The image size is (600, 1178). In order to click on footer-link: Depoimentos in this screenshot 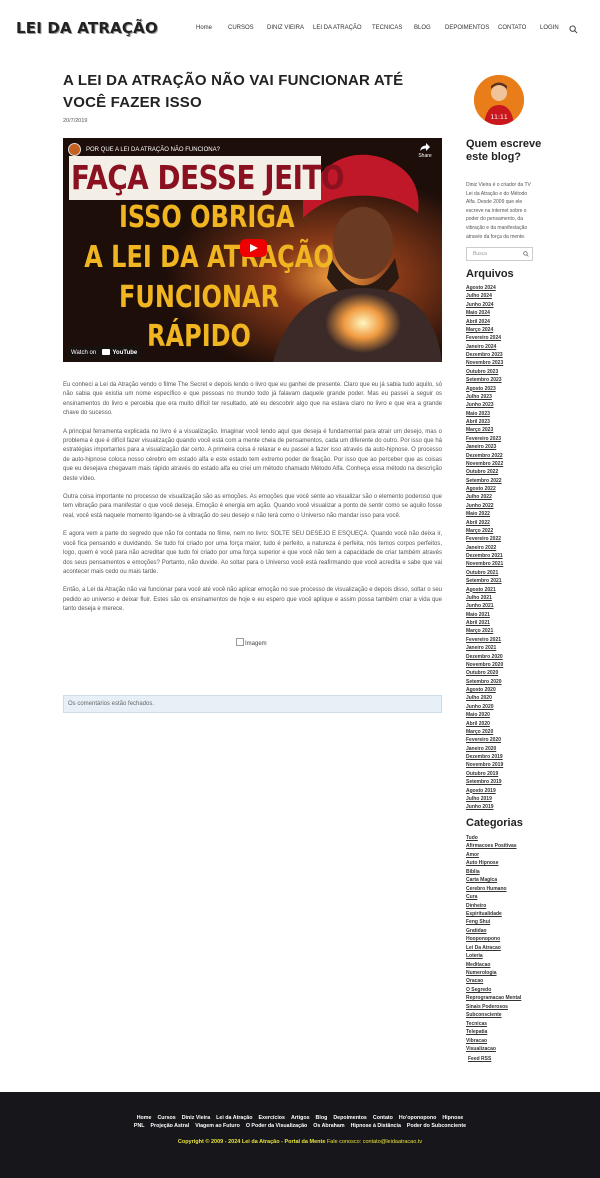, I will do `click(350, 1118)`.